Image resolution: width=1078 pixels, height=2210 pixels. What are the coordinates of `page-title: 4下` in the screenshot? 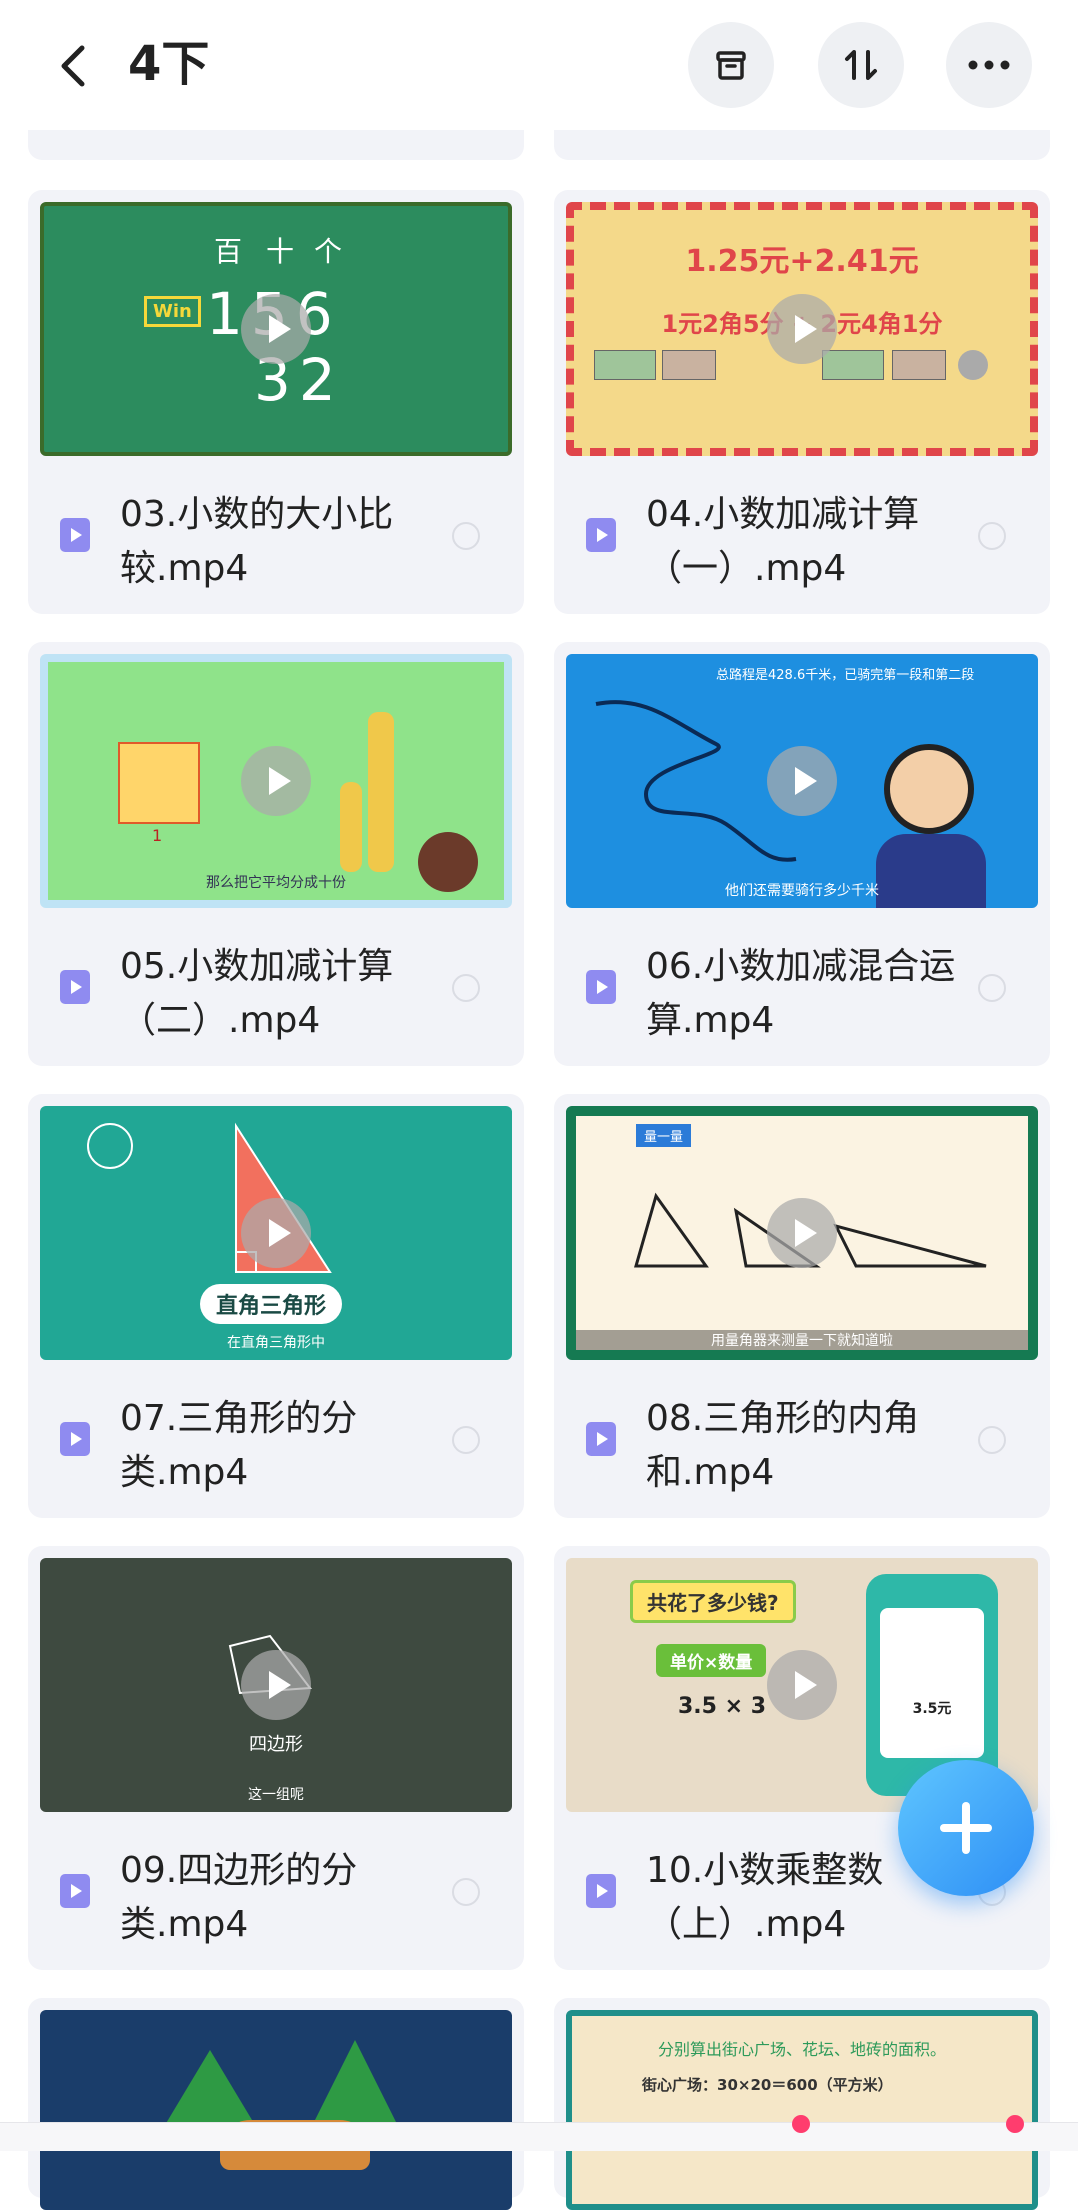 It's located at (169, 64).